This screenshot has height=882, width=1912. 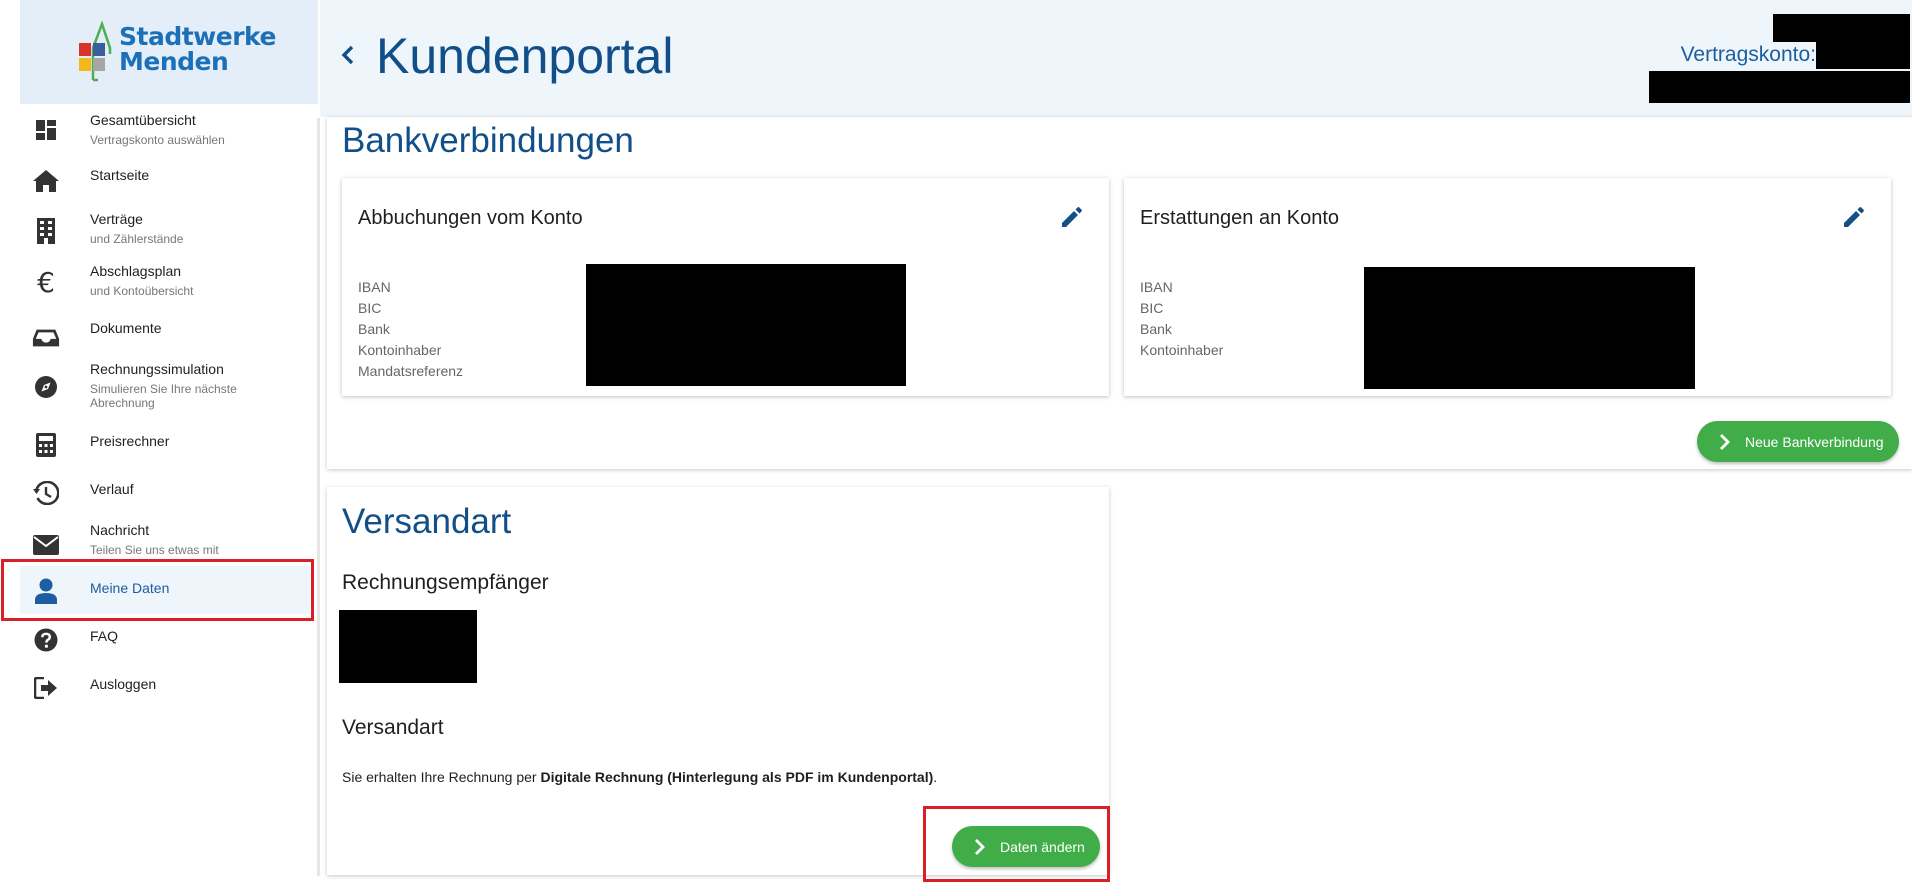 I want to click on history-icon, so click(x=46, y=493).